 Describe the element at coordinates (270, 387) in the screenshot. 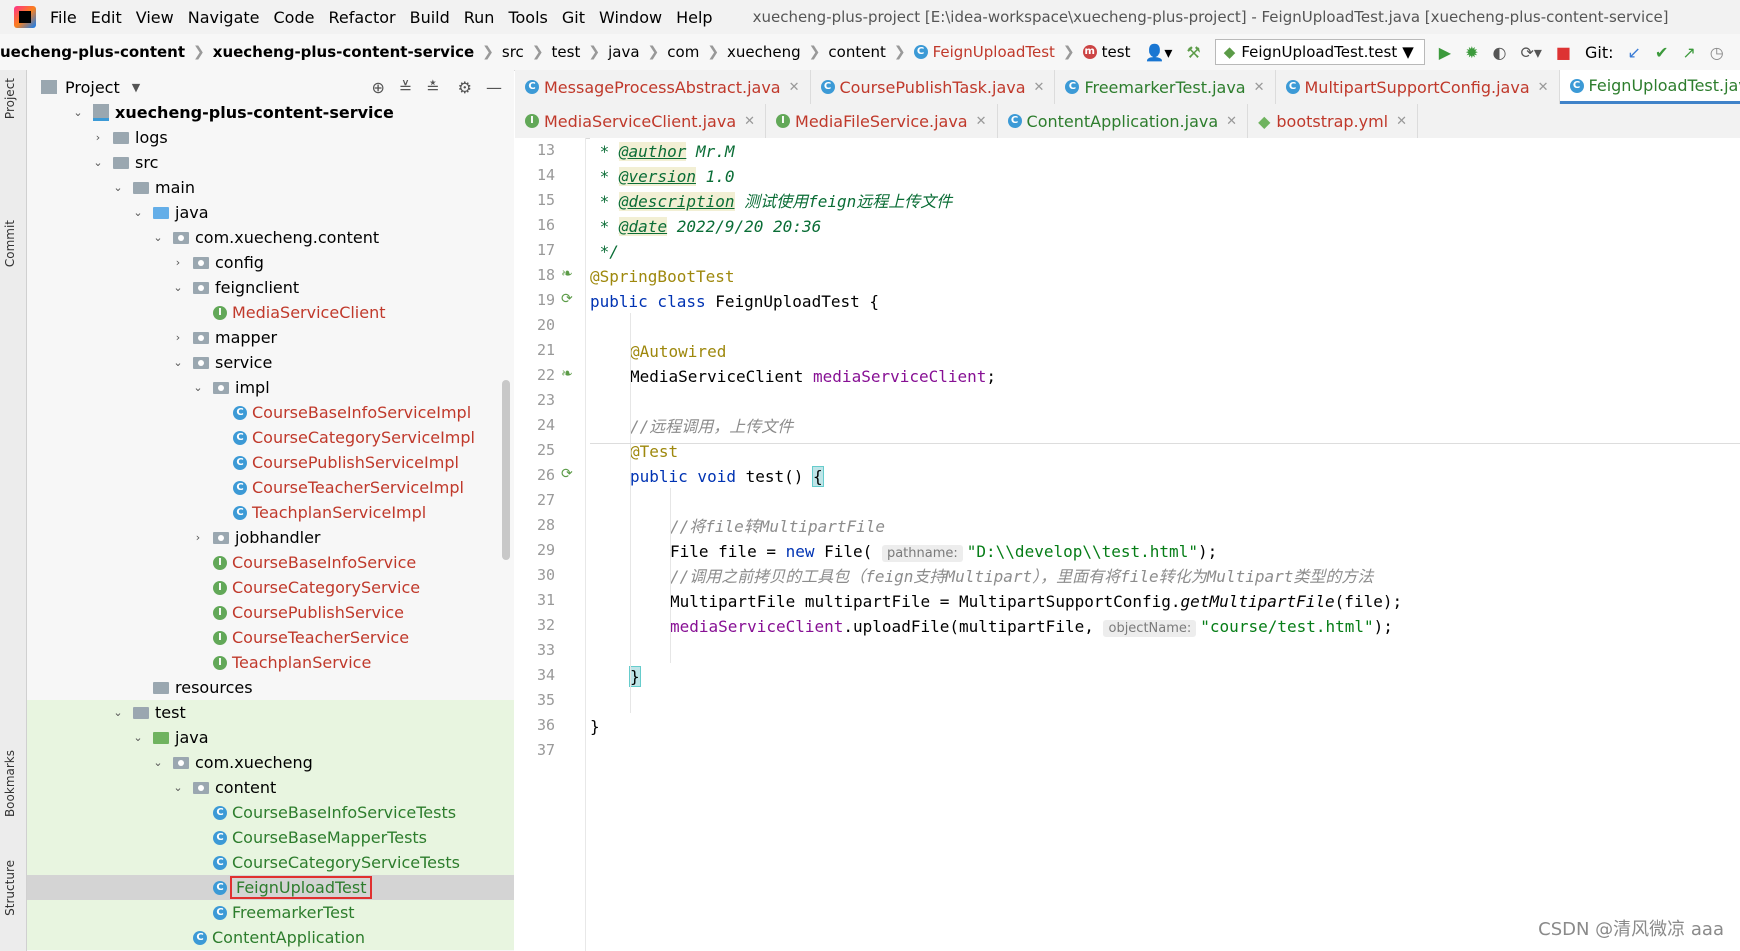

I see `tree-item: ⌄ impl` at that location.